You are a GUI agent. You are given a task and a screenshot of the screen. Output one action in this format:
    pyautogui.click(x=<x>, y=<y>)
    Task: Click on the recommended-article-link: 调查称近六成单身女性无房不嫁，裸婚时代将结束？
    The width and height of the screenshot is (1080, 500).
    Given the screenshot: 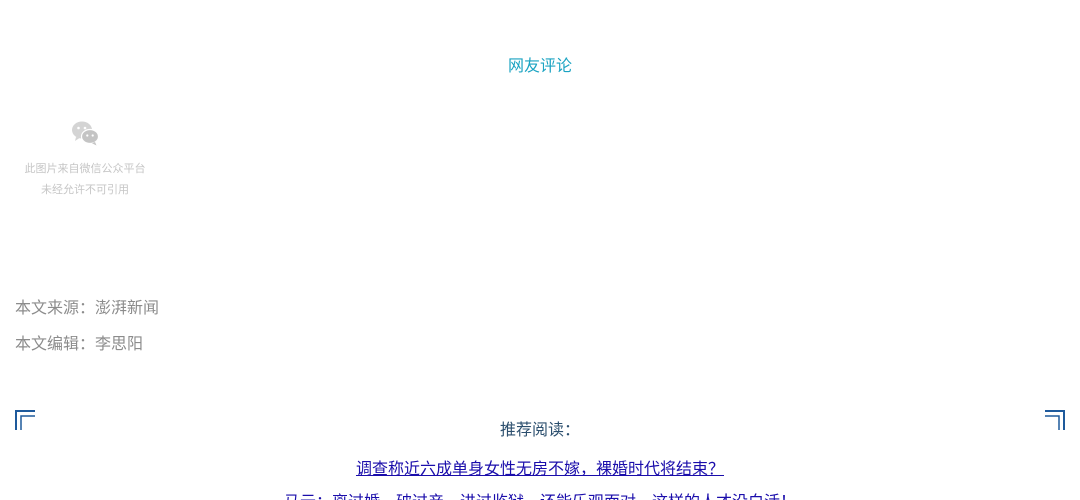 What is the action you would take?
    pyautogui.click(x=540, y=467)
    